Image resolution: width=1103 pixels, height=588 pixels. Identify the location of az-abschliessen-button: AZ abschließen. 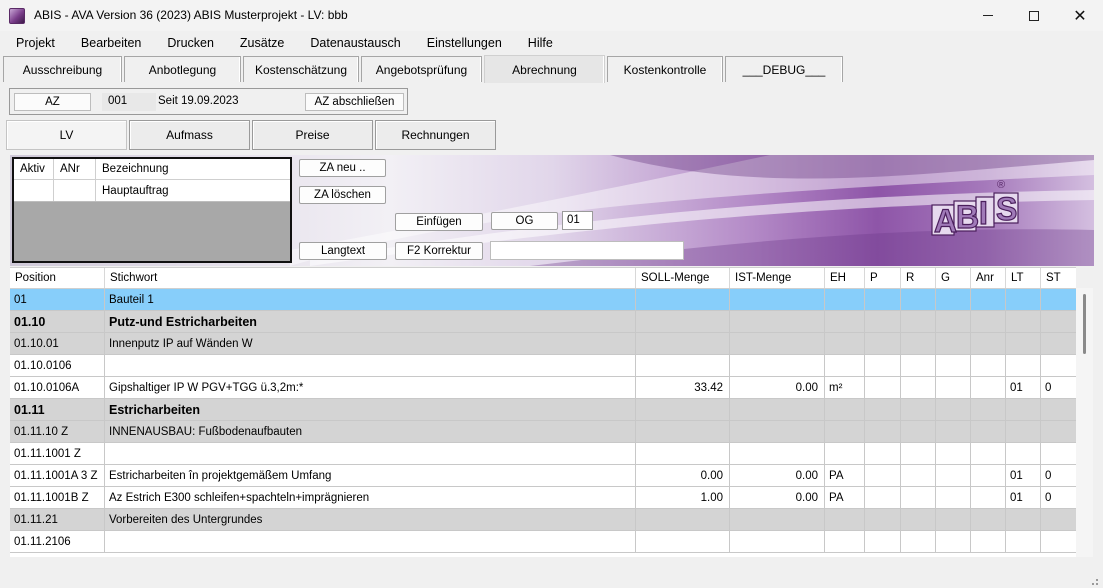
(354, 102).